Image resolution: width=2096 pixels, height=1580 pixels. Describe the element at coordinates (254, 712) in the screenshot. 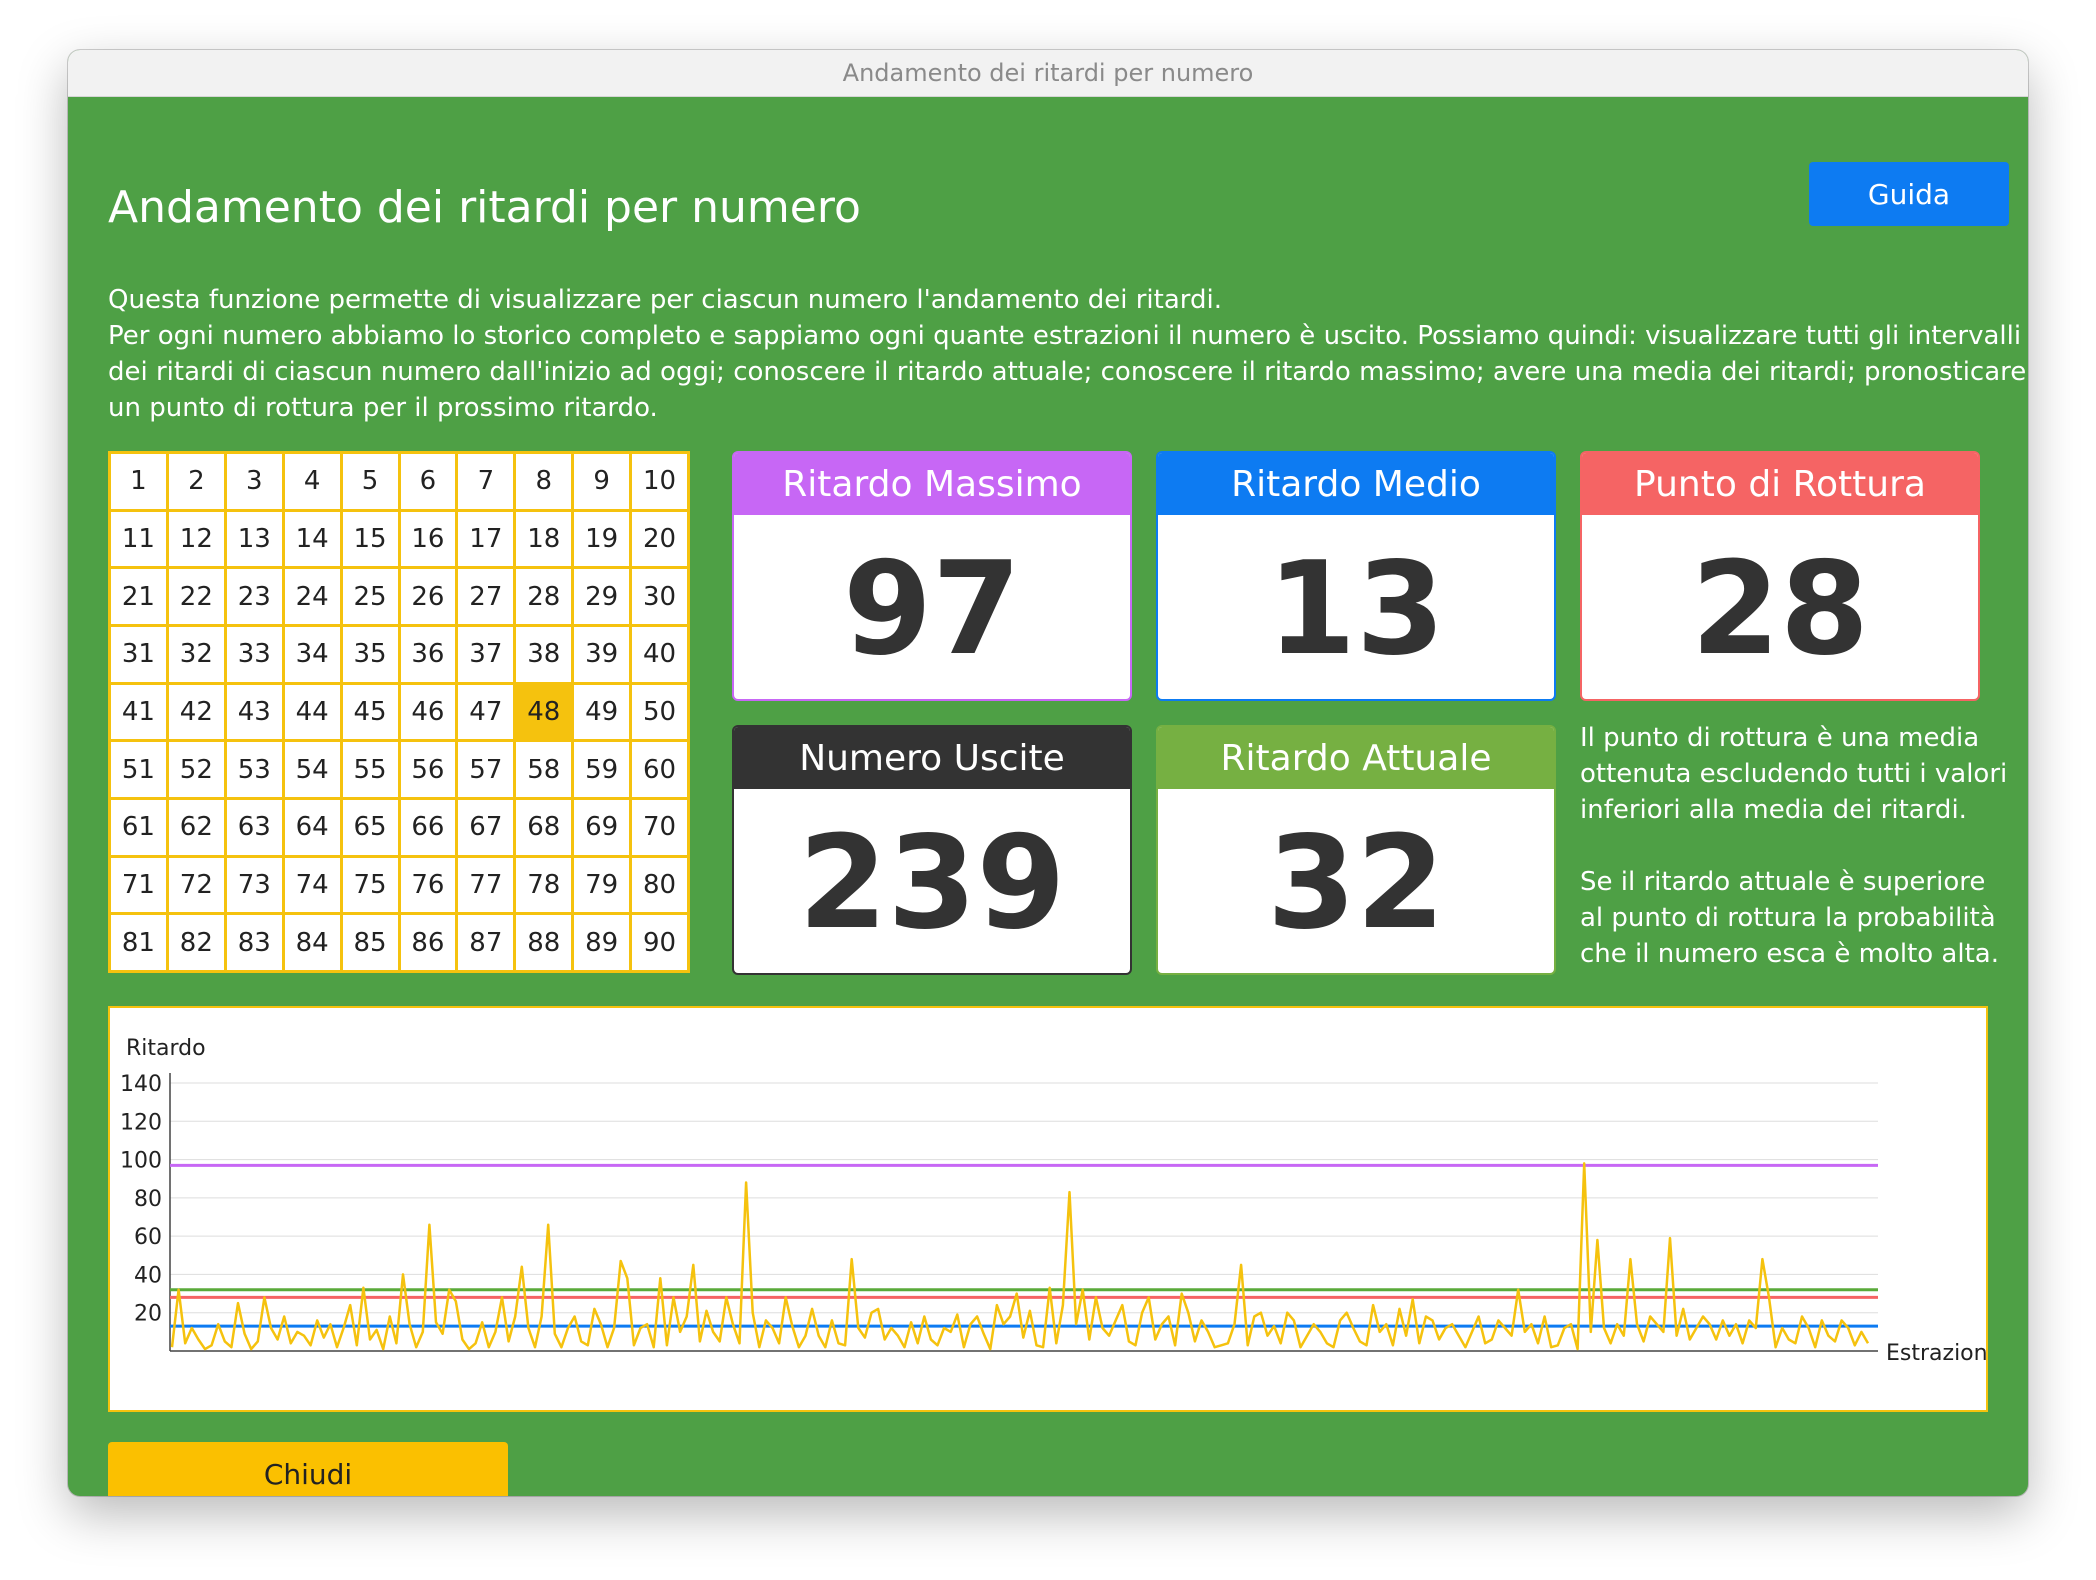

I see `number-cell: 43` at that location.